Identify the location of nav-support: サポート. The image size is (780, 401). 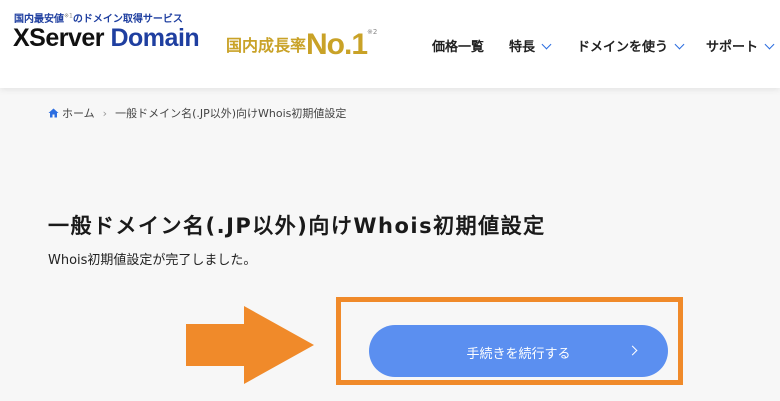
(740, 45).